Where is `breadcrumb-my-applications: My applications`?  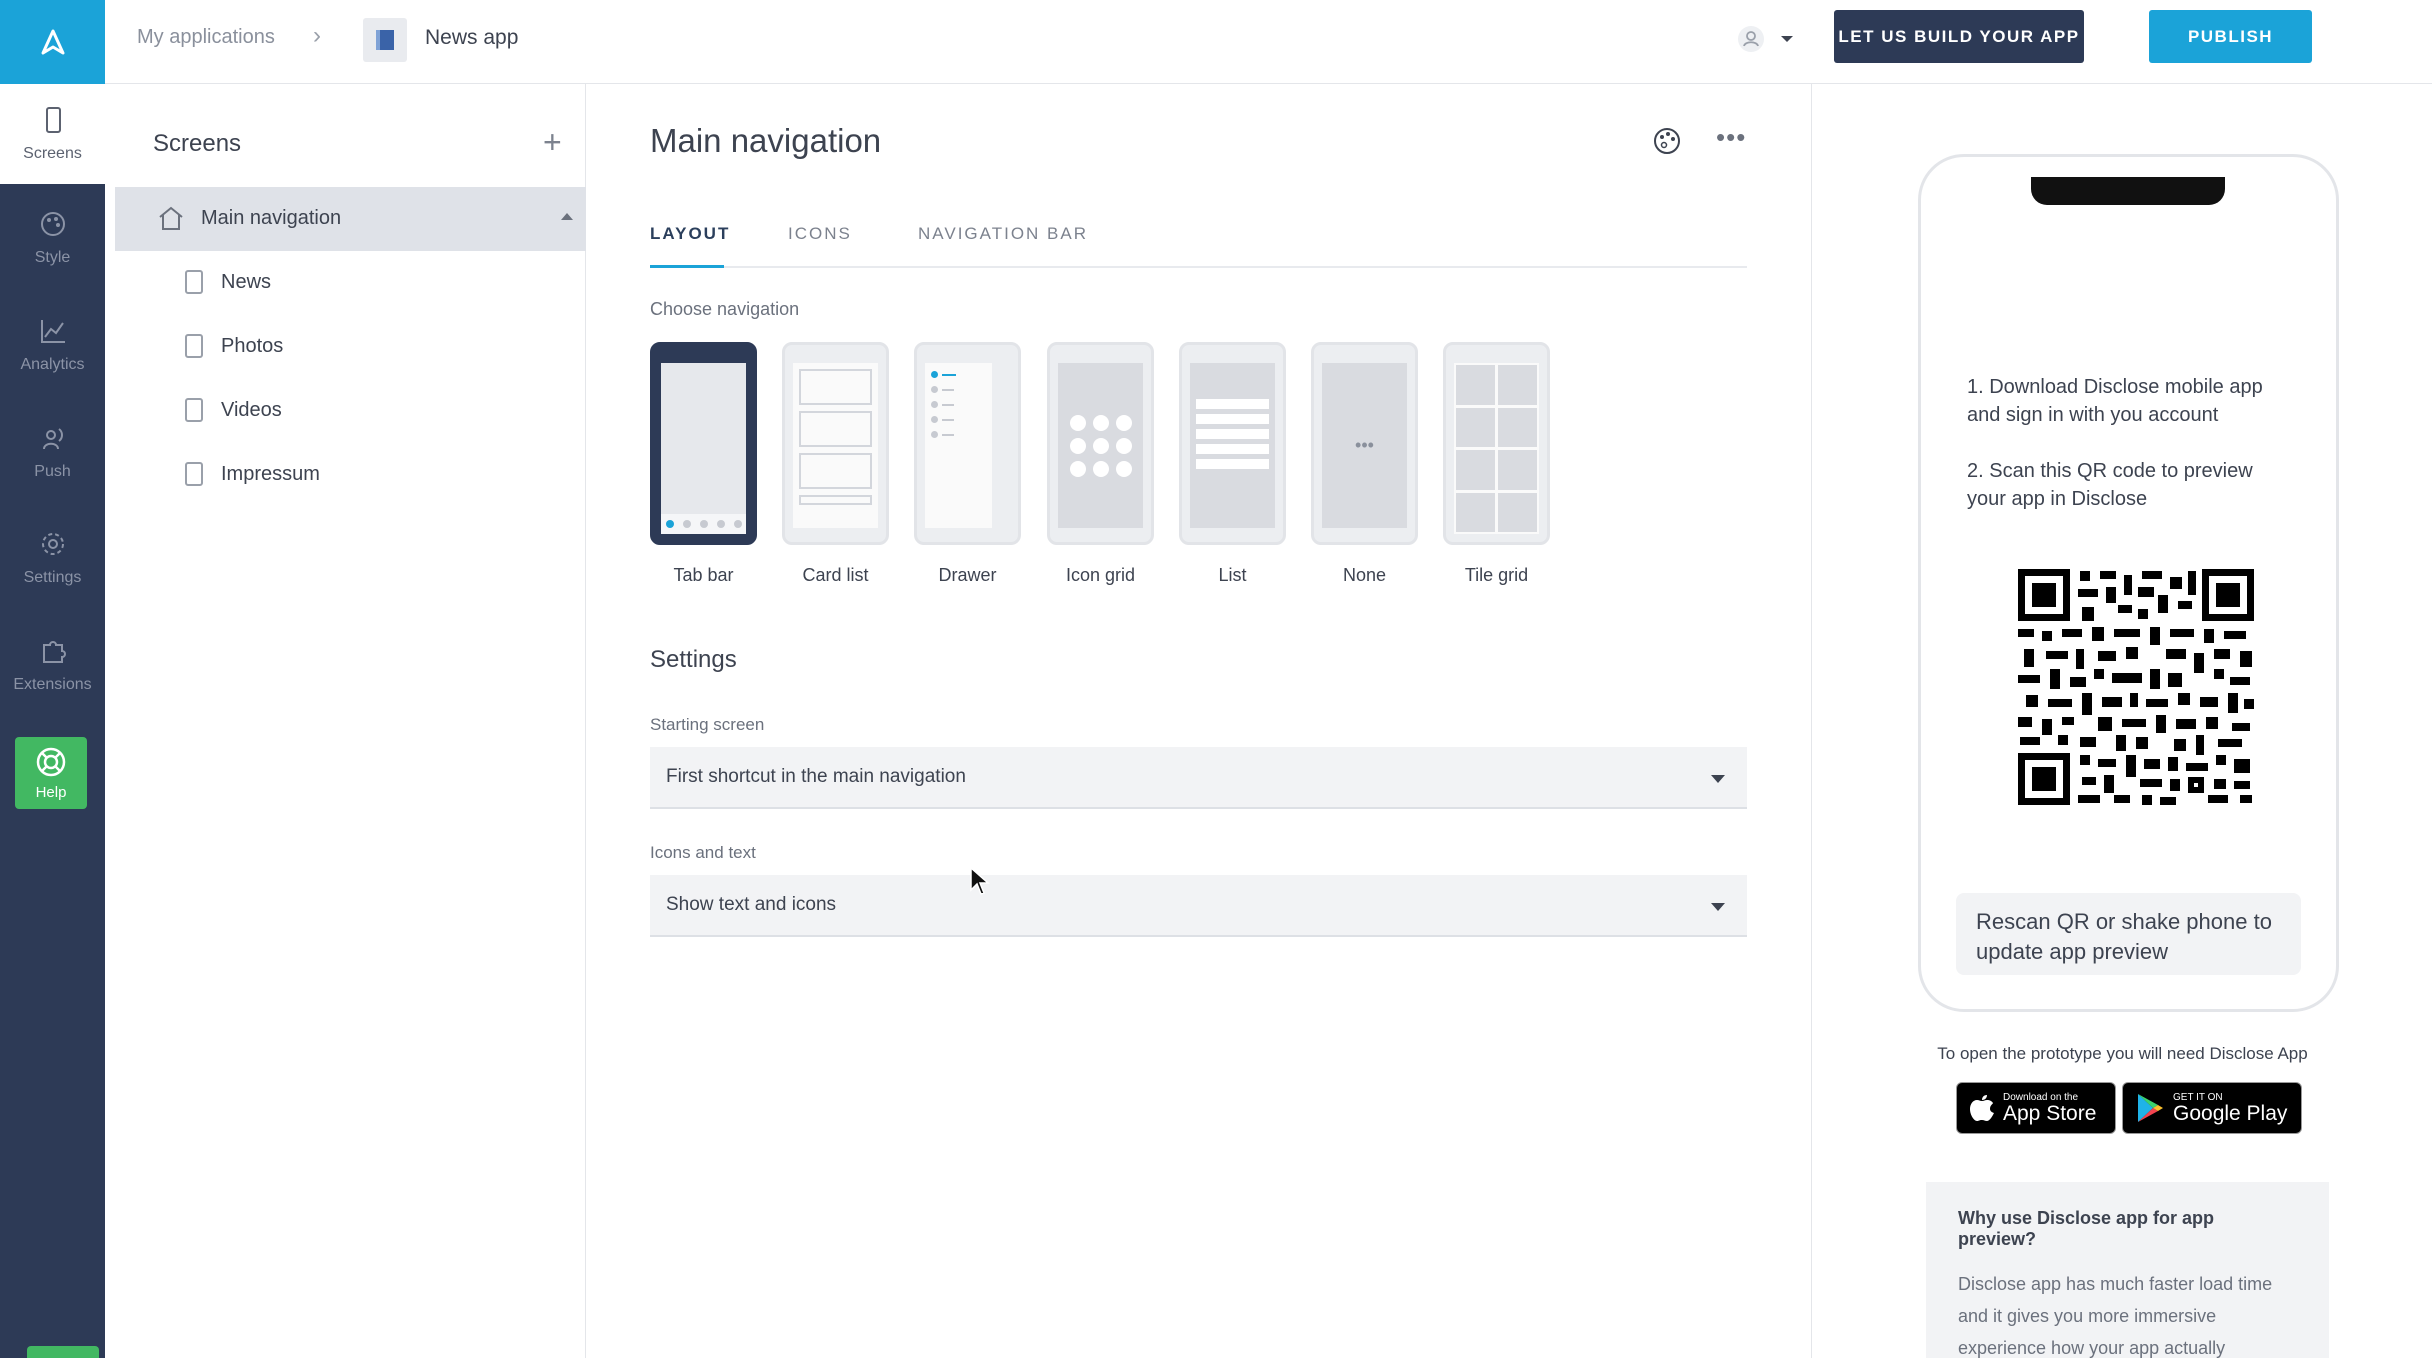
breadcrumb-my-applications: My applications is located at coordinates (206, 37).